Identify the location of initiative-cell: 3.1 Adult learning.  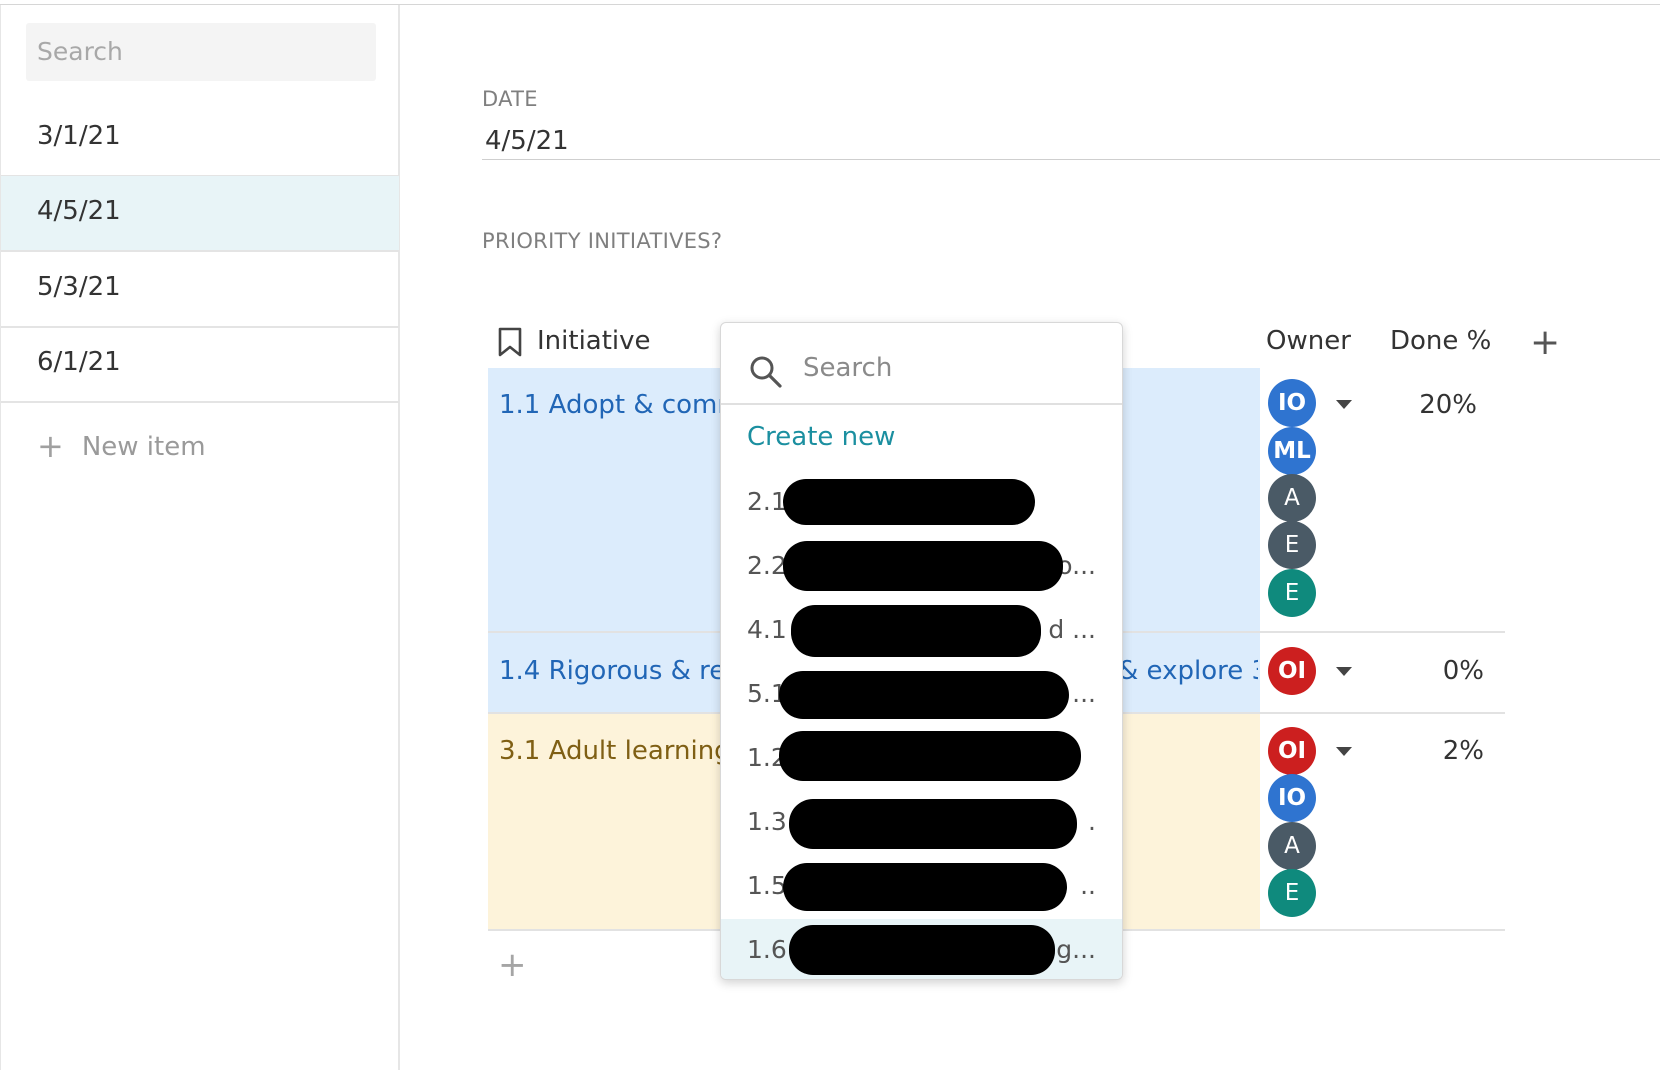
(615, 751).